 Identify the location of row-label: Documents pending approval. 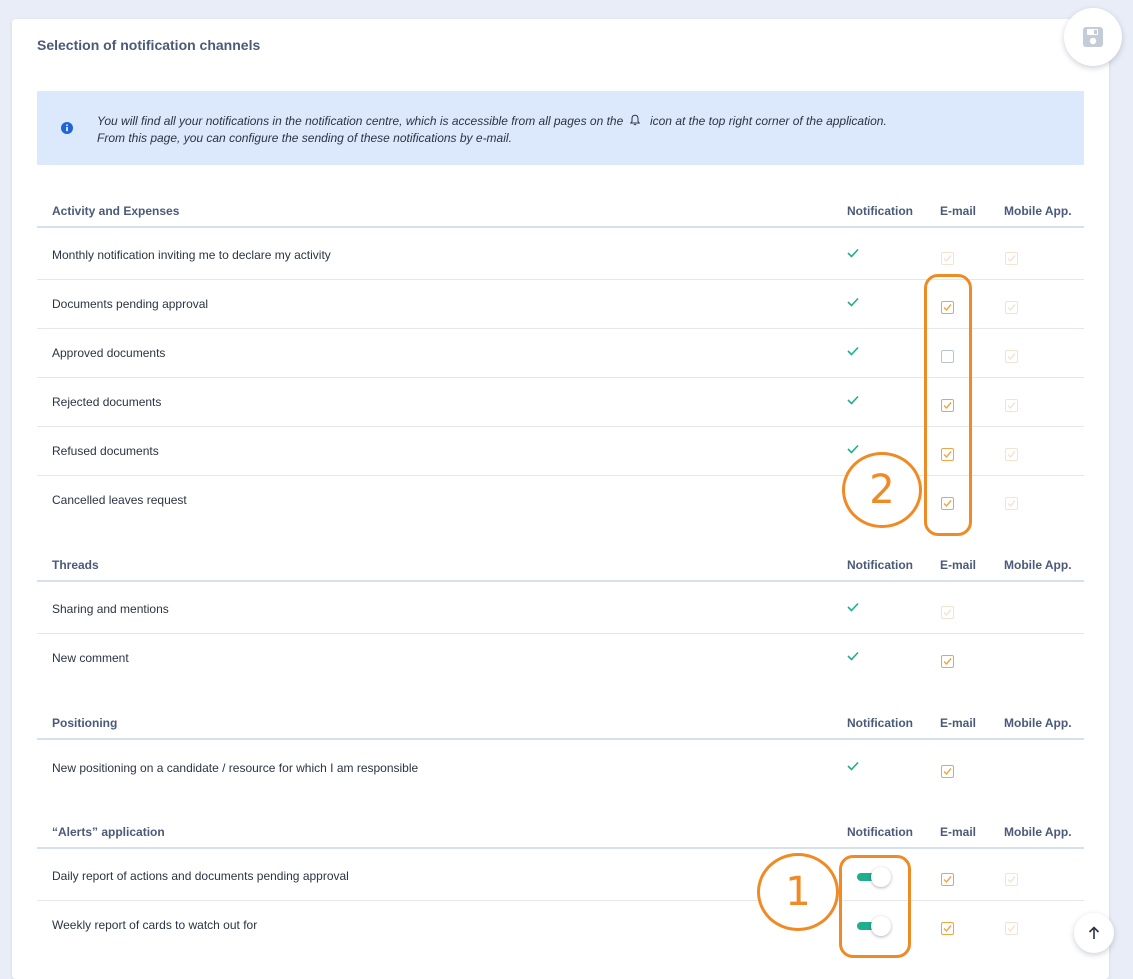
(130, 304).